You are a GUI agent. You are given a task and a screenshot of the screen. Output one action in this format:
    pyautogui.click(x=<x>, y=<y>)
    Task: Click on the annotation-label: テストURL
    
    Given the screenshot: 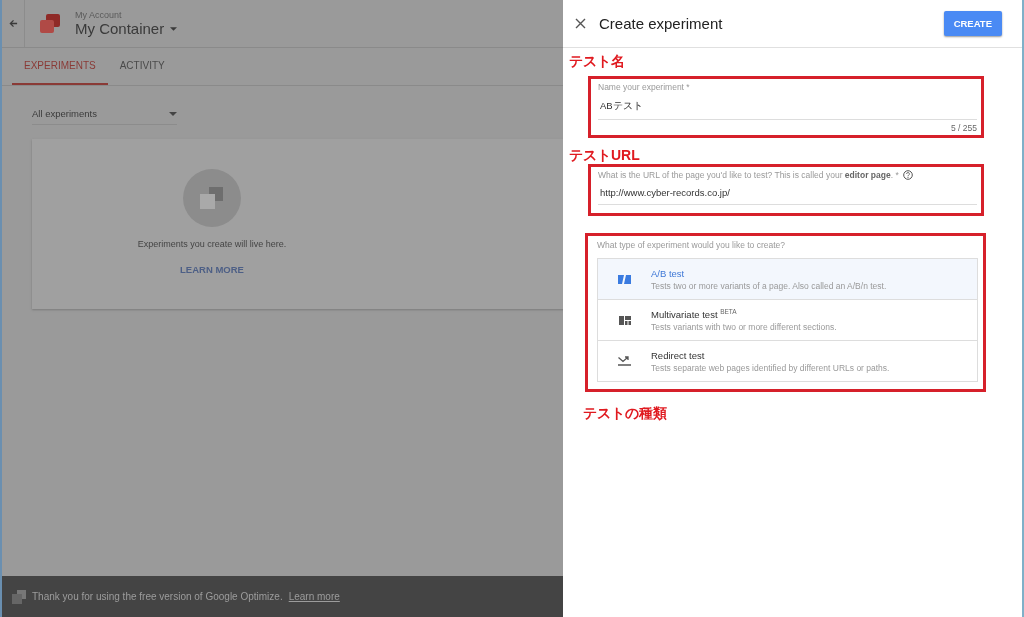 What is the action you would take?
    pyautogui.click(x=605, y=155)
    